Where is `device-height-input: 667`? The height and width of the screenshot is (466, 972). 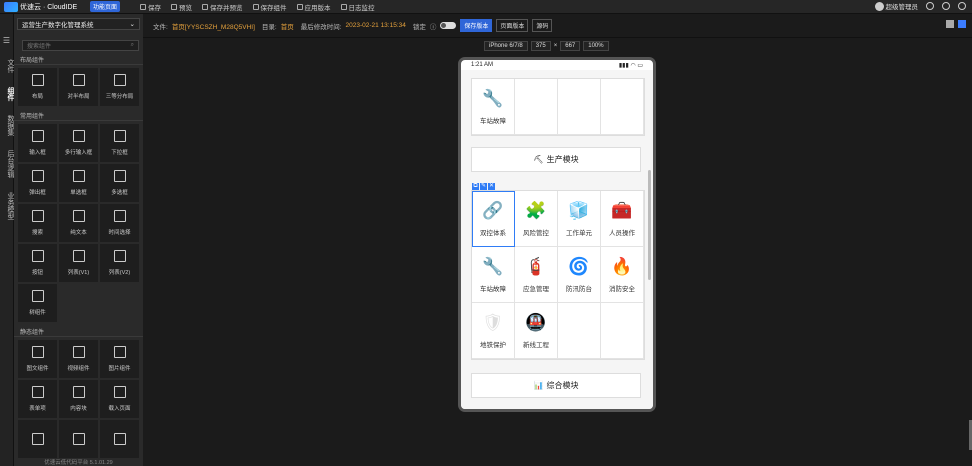
device-height-input: 667 is located at coordinates (570, 46).